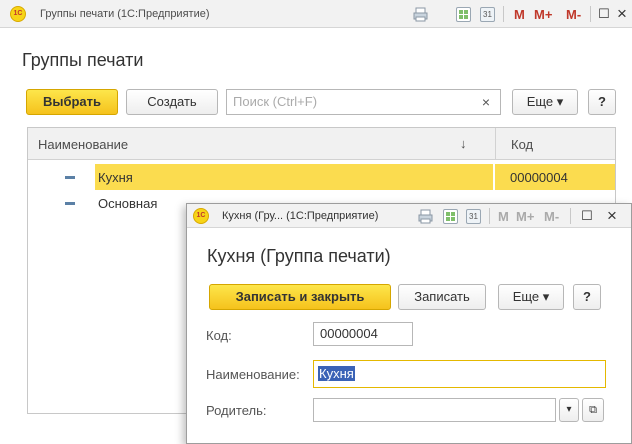 Image resolution: width=632 pixels, height=444 pixels. Describe the element at coordinates (442, 297) in the screenshot. I see `save-button: Записать` at that location.